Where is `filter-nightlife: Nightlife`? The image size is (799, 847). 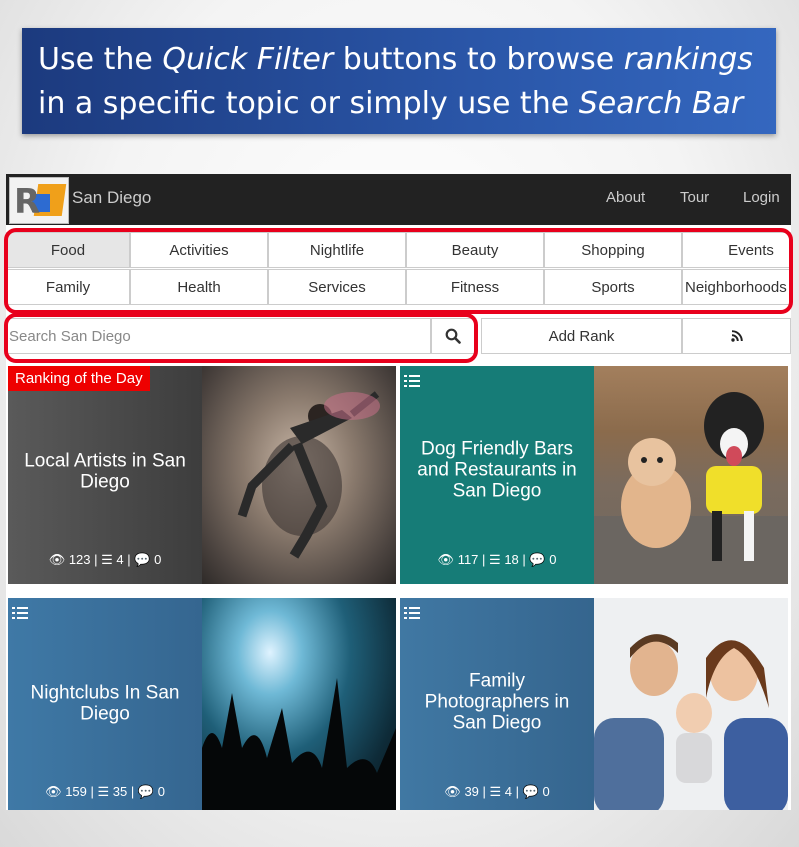 filter-nightlife: Nightlife is located at coordinates (337, 250).